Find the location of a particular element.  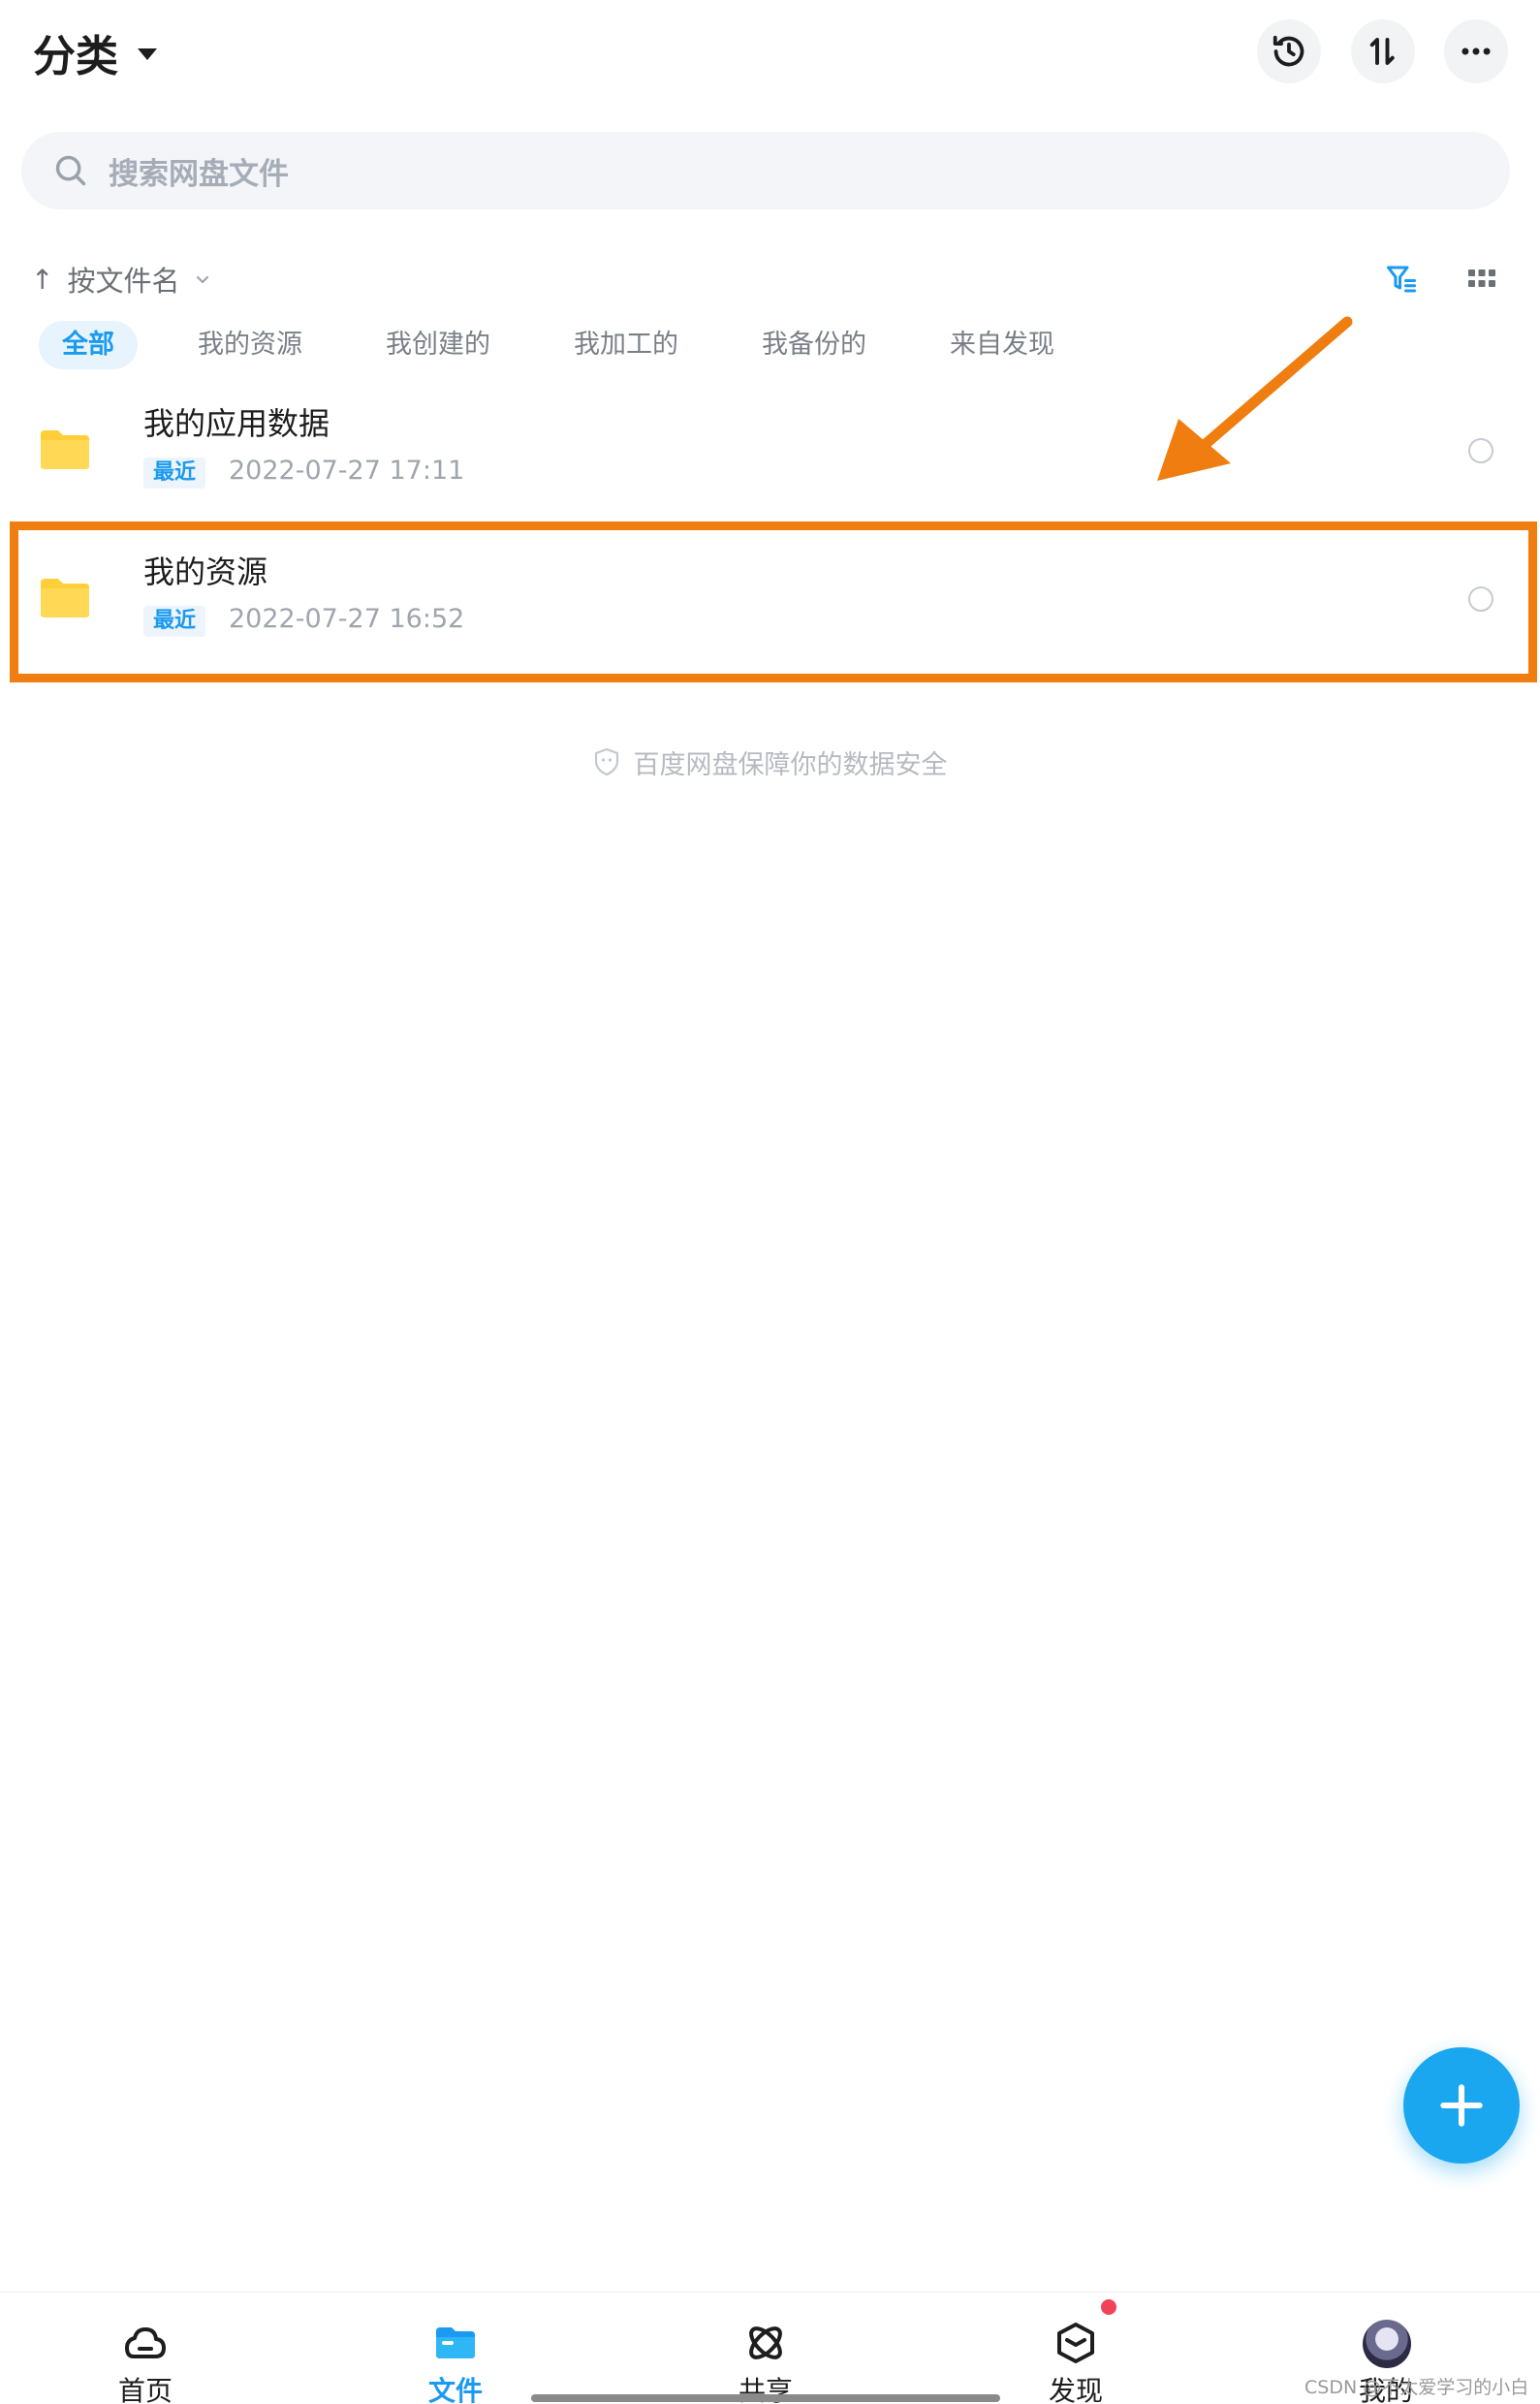

nav-discover: 发现 is located at coordinates (1072, 2362).